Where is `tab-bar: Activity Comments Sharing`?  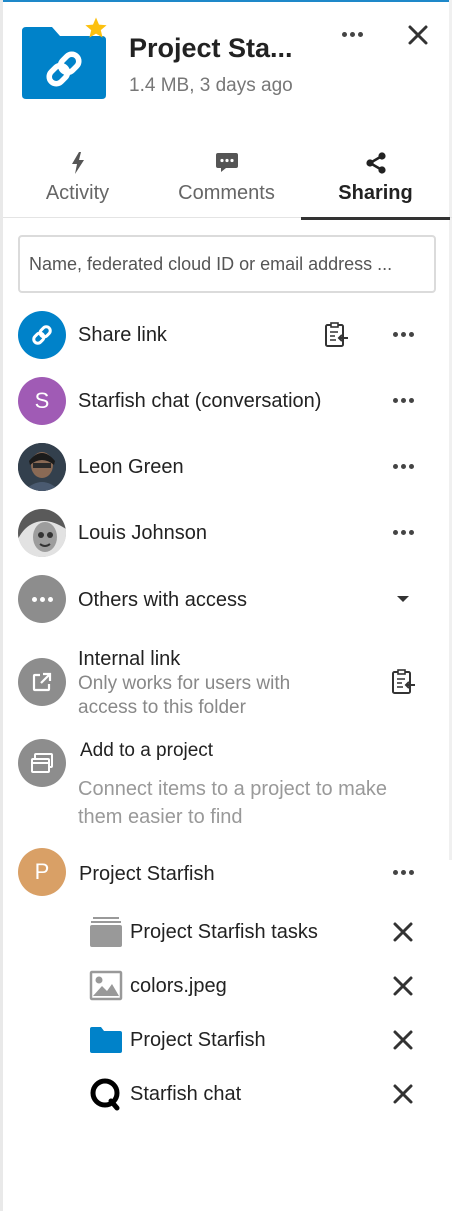
tab-bar: Activity Comments Sharing is located at coordinates (227, 182).